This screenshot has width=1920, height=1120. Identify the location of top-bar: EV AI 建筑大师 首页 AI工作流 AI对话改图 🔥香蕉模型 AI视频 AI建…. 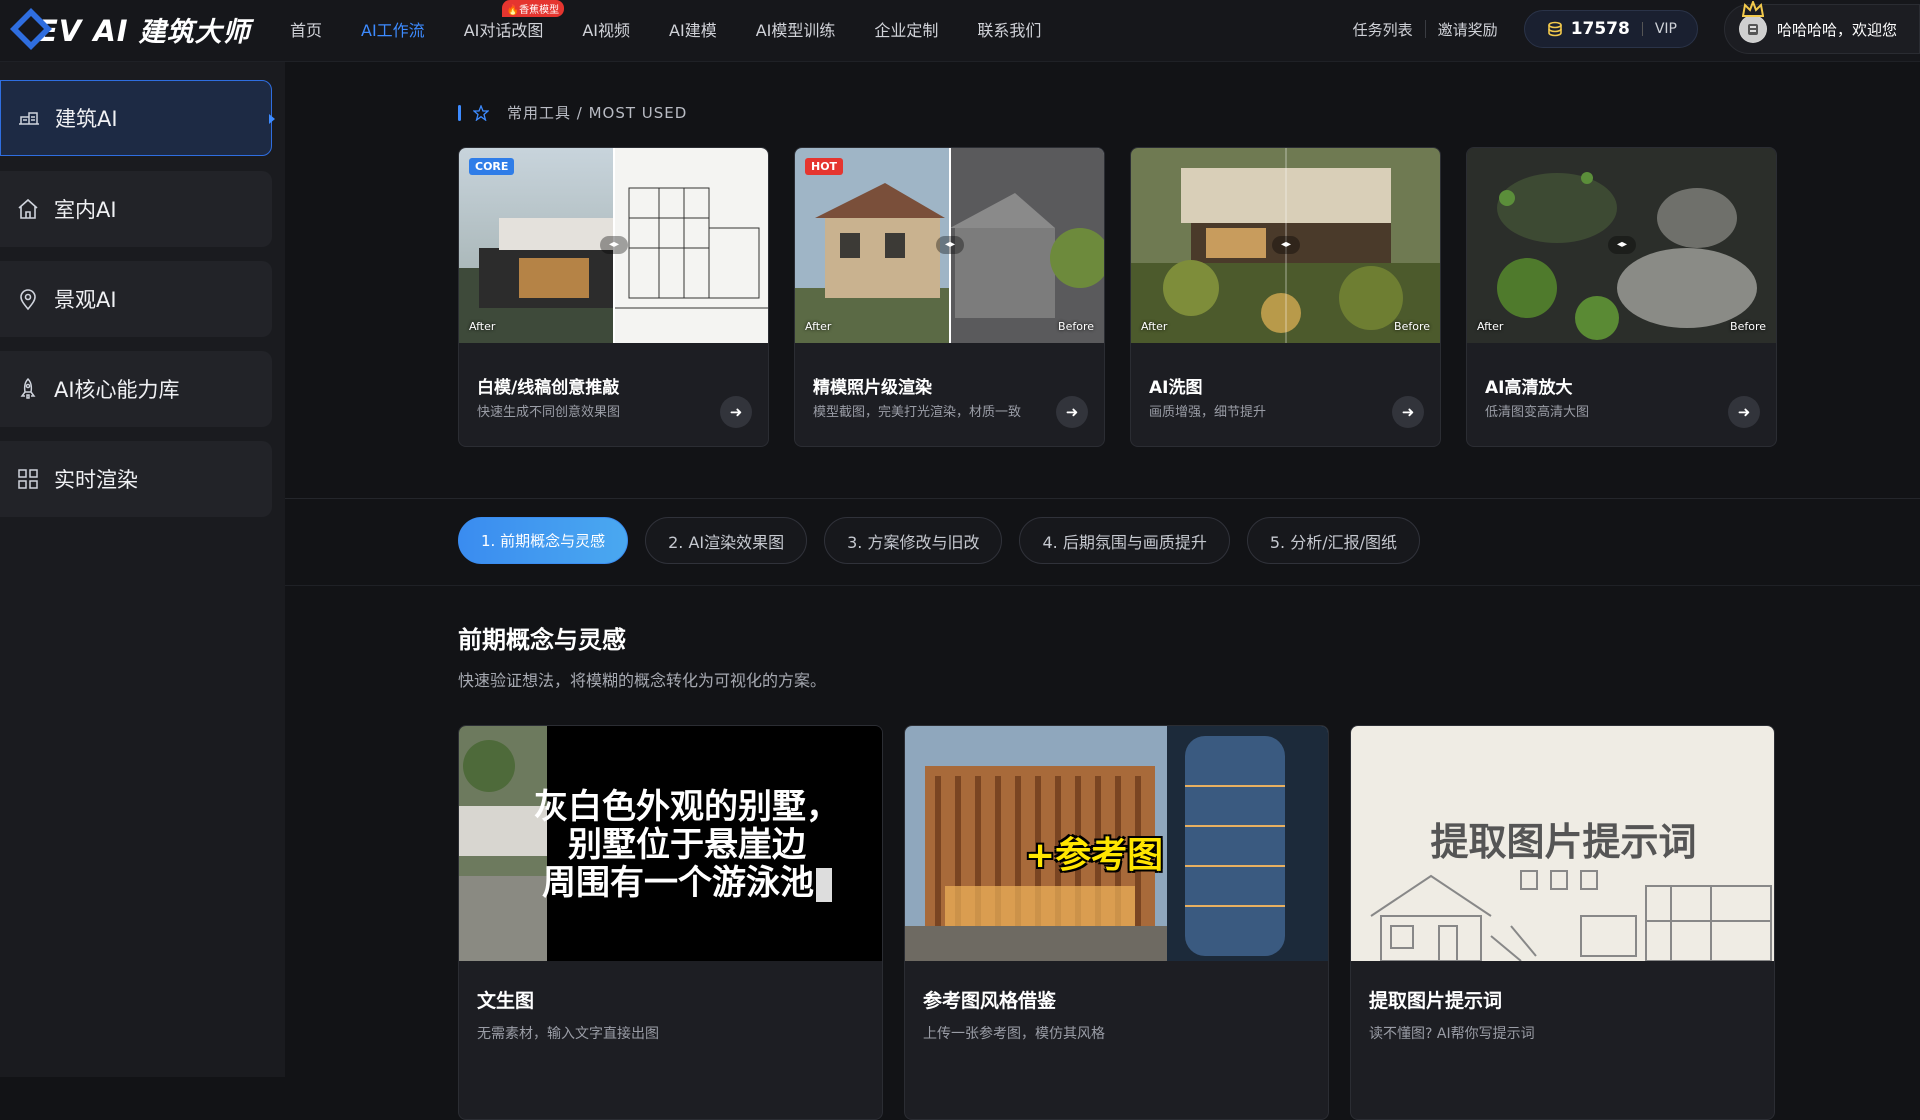
(960, 31).